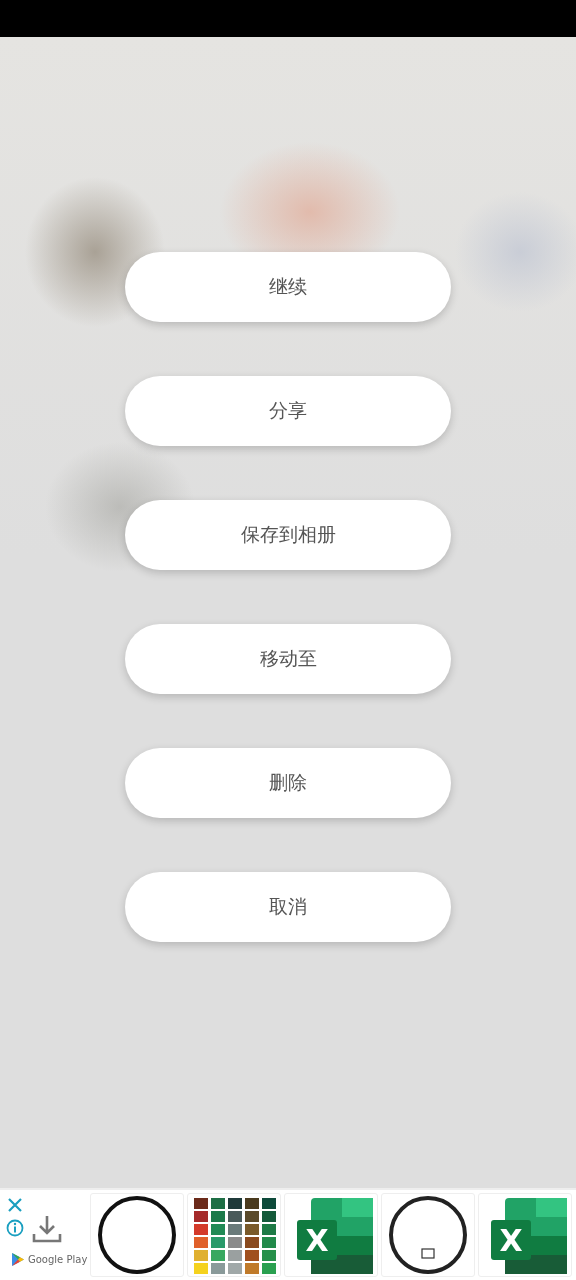  What do you see at coordinates (288, 411) in the screenshot?
I see `menu-button: 分享` at bounding box center [288, 411].